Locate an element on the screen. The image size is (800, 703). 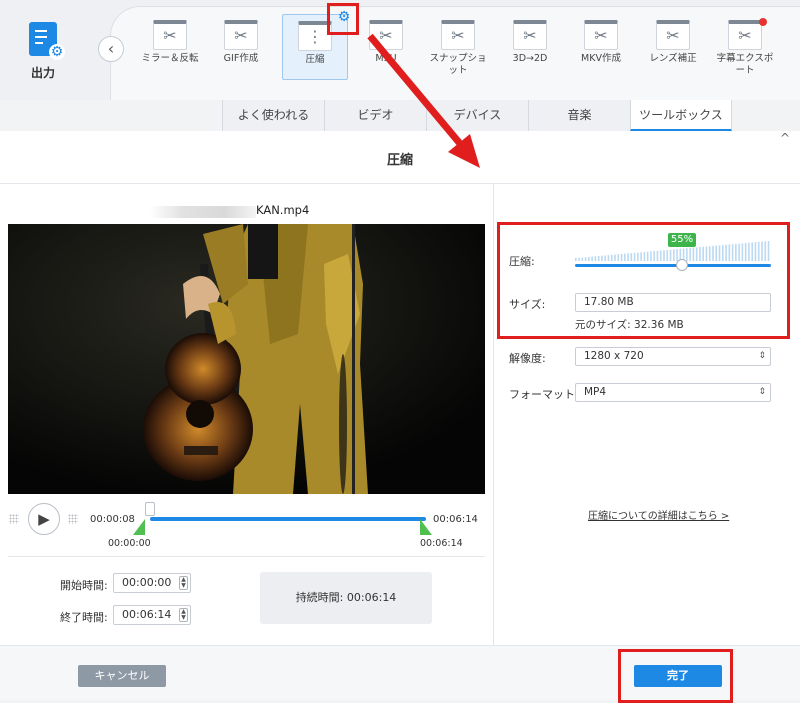
compress-label: 圧縮: is located at coordinates (522, 261).